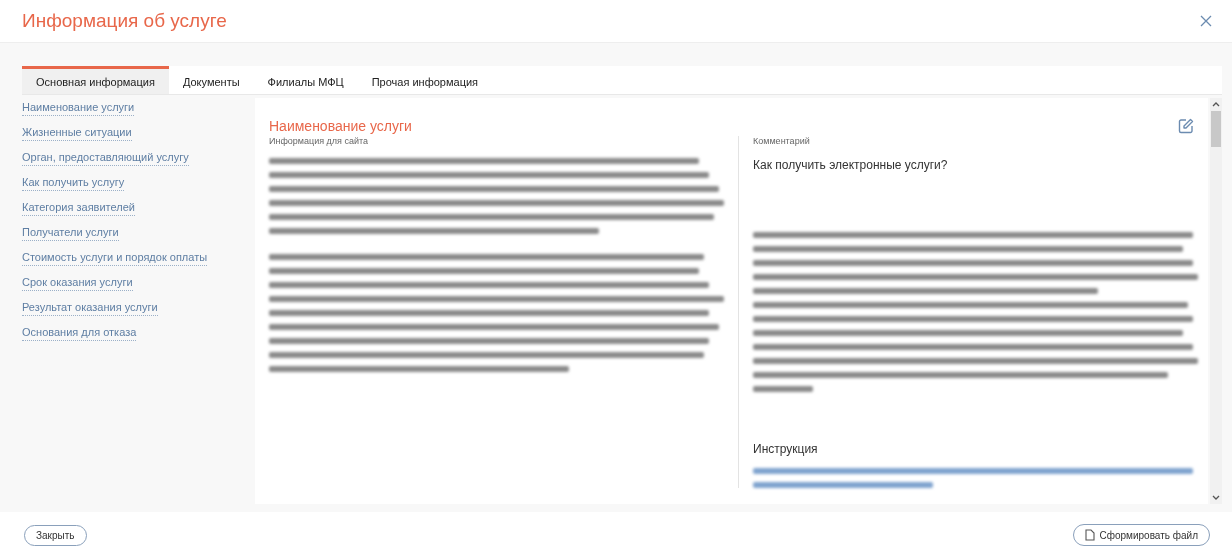 This screenshot has height=550, width=1232. I want to click on close-icon, so click(1206, 21).